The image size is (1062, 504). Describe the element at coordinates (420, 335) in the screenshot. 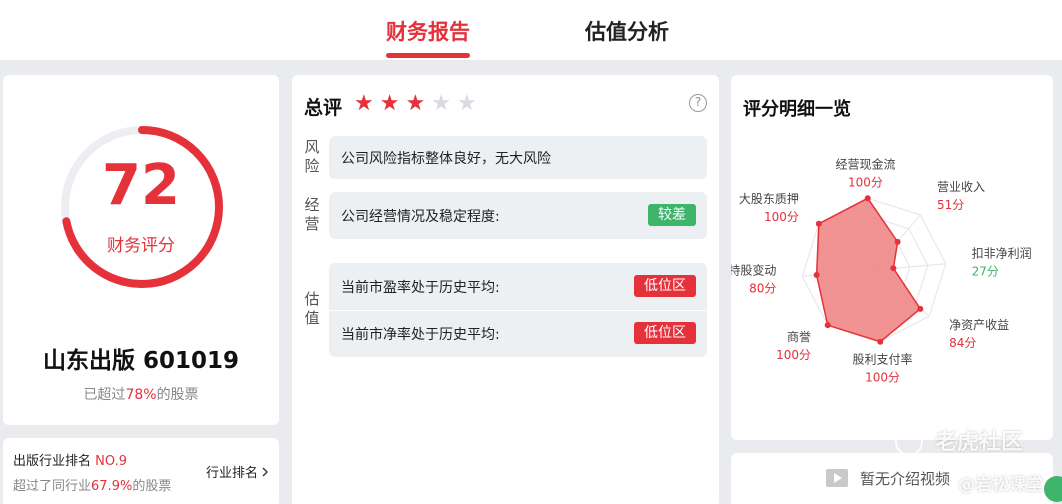

I see `pb-ratio-text: 当前市净率处于历史平均:` at that location.